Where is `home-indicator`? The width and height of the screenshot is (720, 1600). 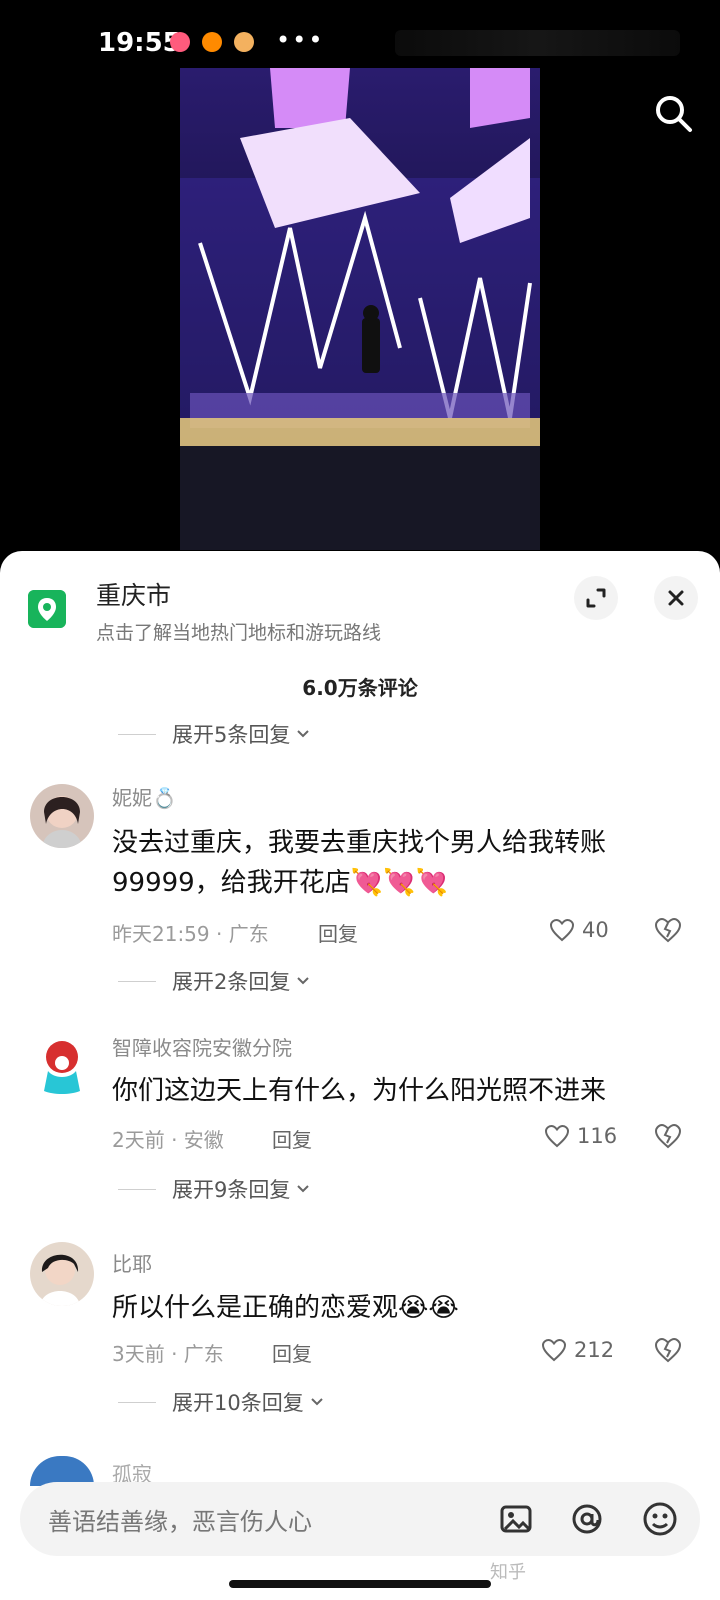 home-indicator is located at coordinates (360, 1584).